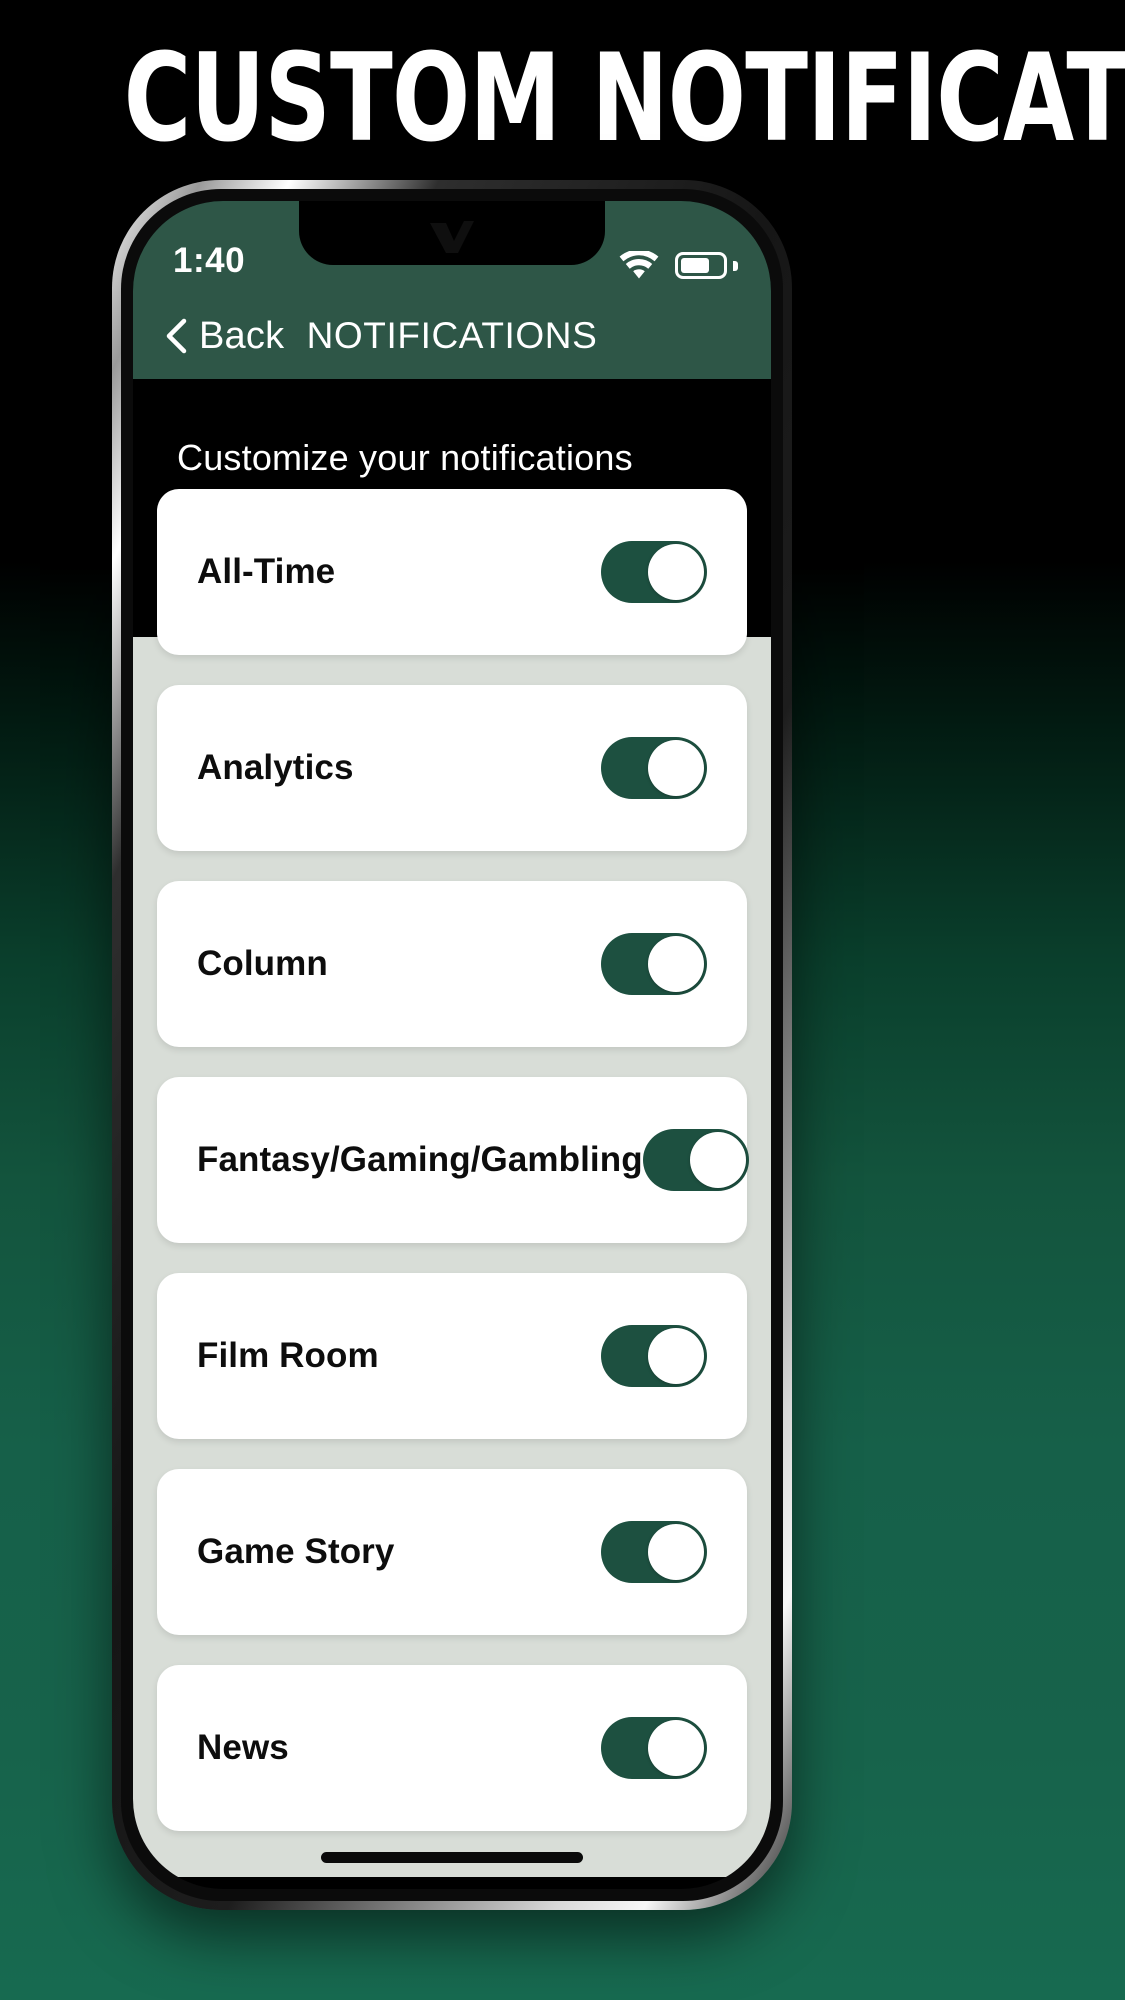 The image size is (1125, 2000). I want to click on navigation-header: Back NOTIFICATIONS, so click(452, 336).